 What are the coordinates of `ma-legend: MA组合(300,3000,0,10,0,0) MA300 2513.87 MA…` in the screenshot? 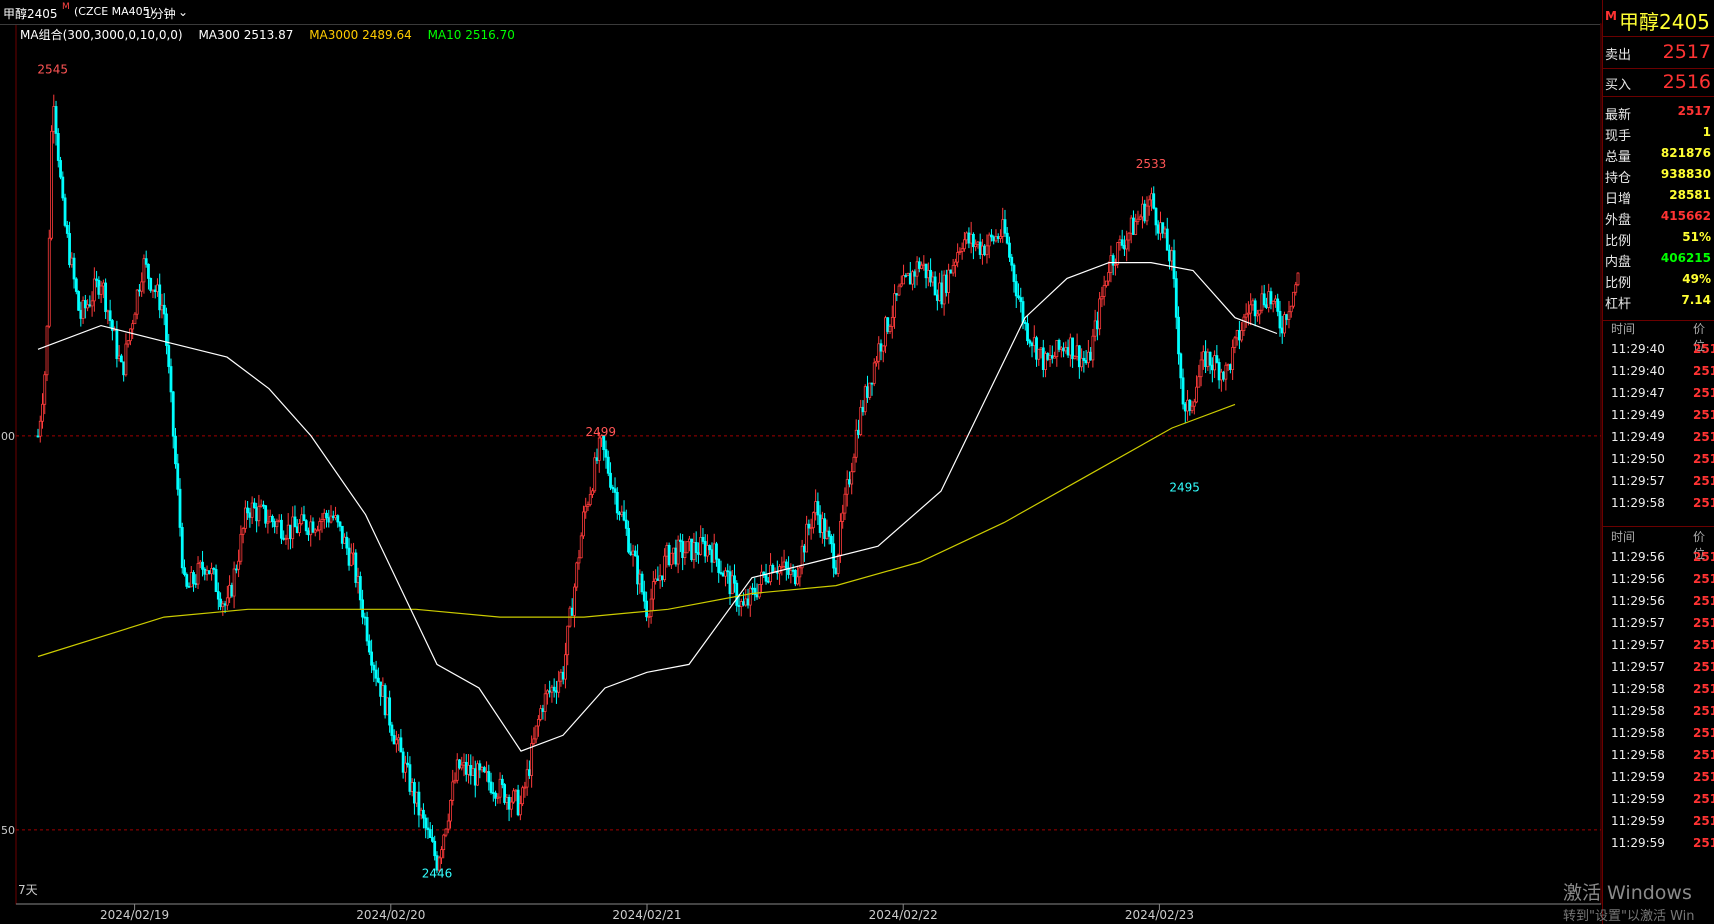 It's located at (273, 34).